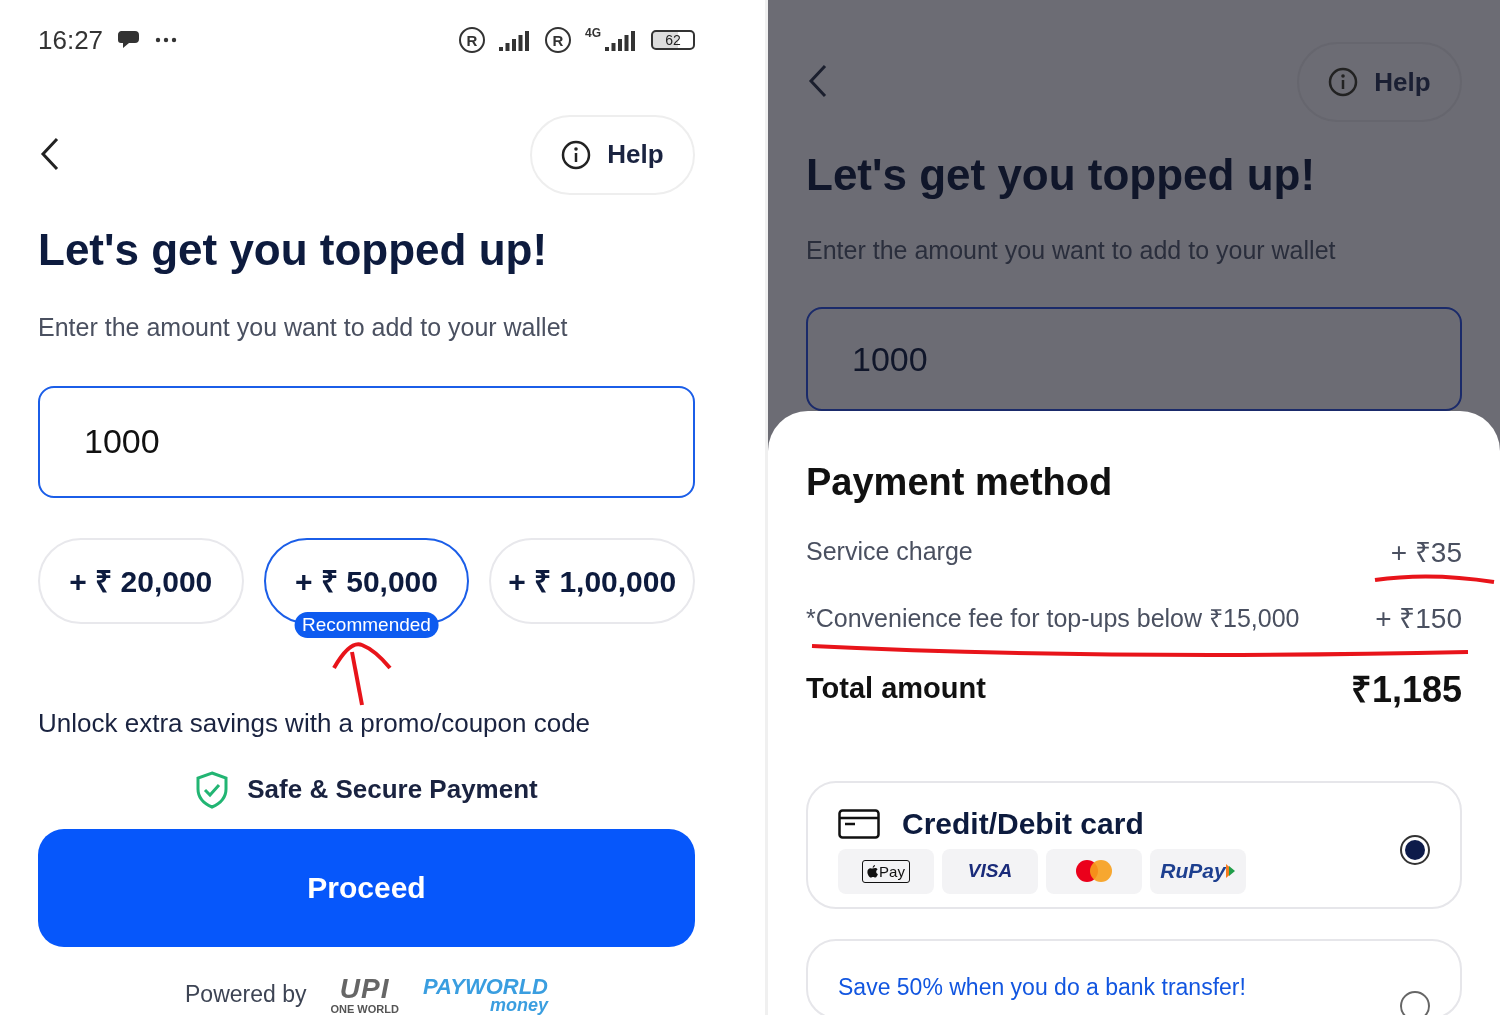 The width and height of the screenshot is (1500, 1015). I want to click on visa-logo: VISA, so click(990, 871).